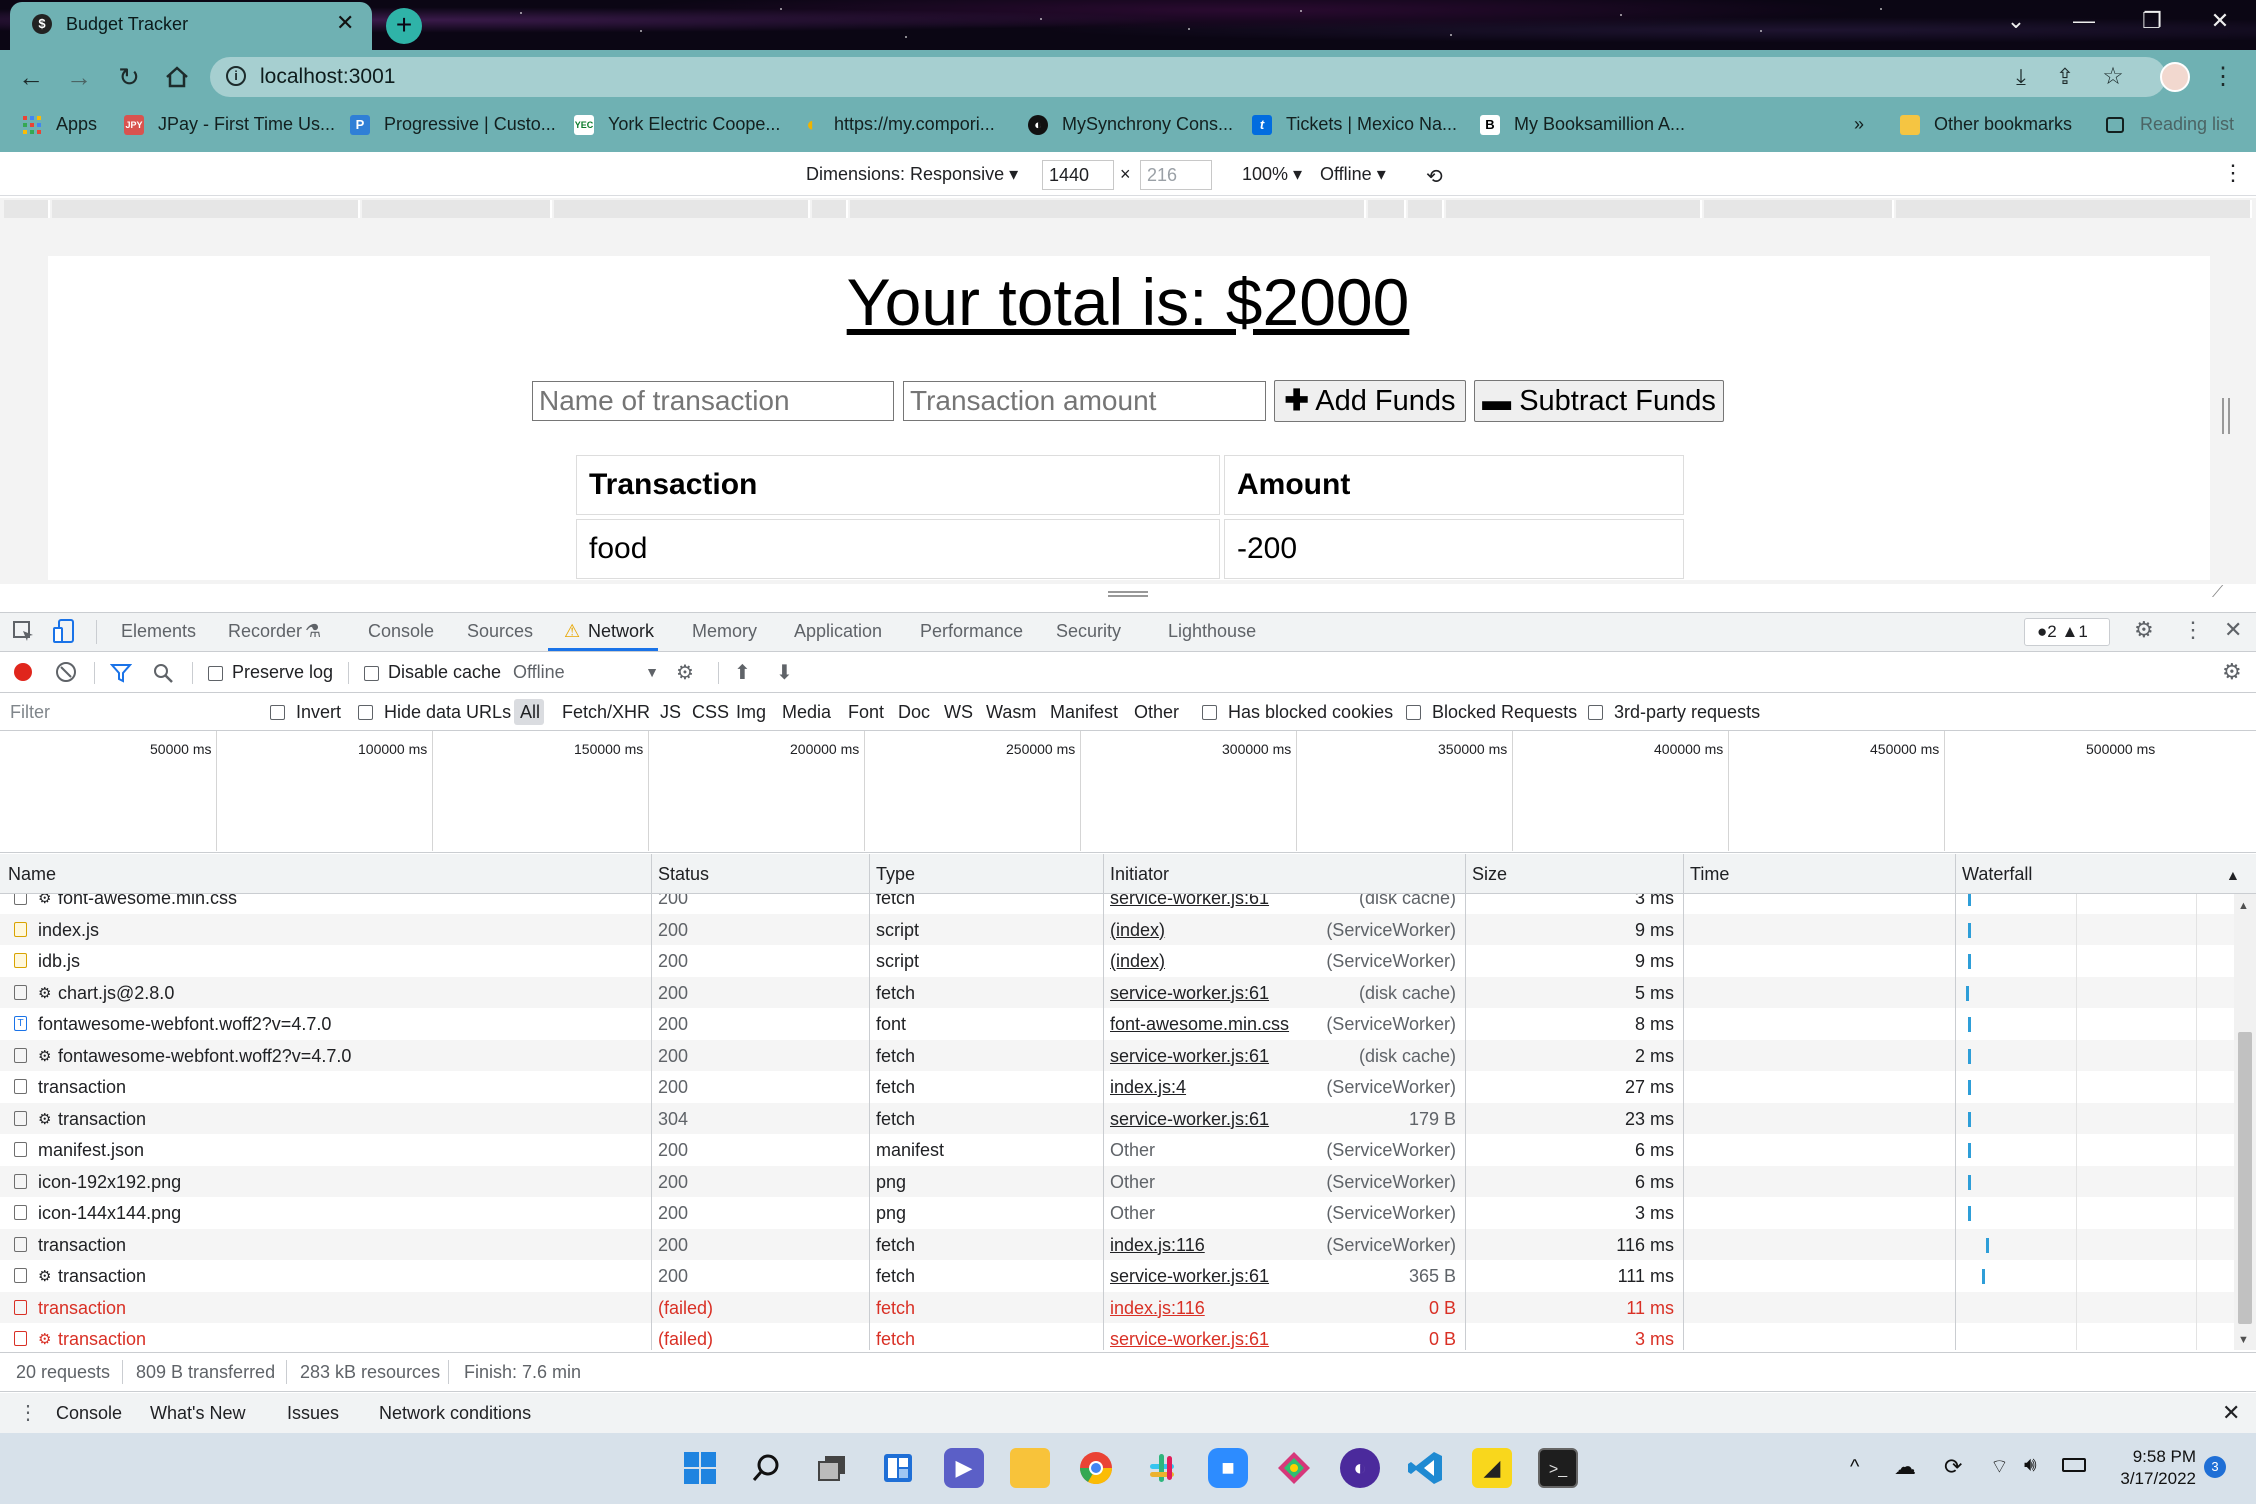 The image size is (2256, 1504). What do you see at coordinates (64, 631) in the screenshot?
I see `device-toggle-icon` at bounding box center [64, 631].